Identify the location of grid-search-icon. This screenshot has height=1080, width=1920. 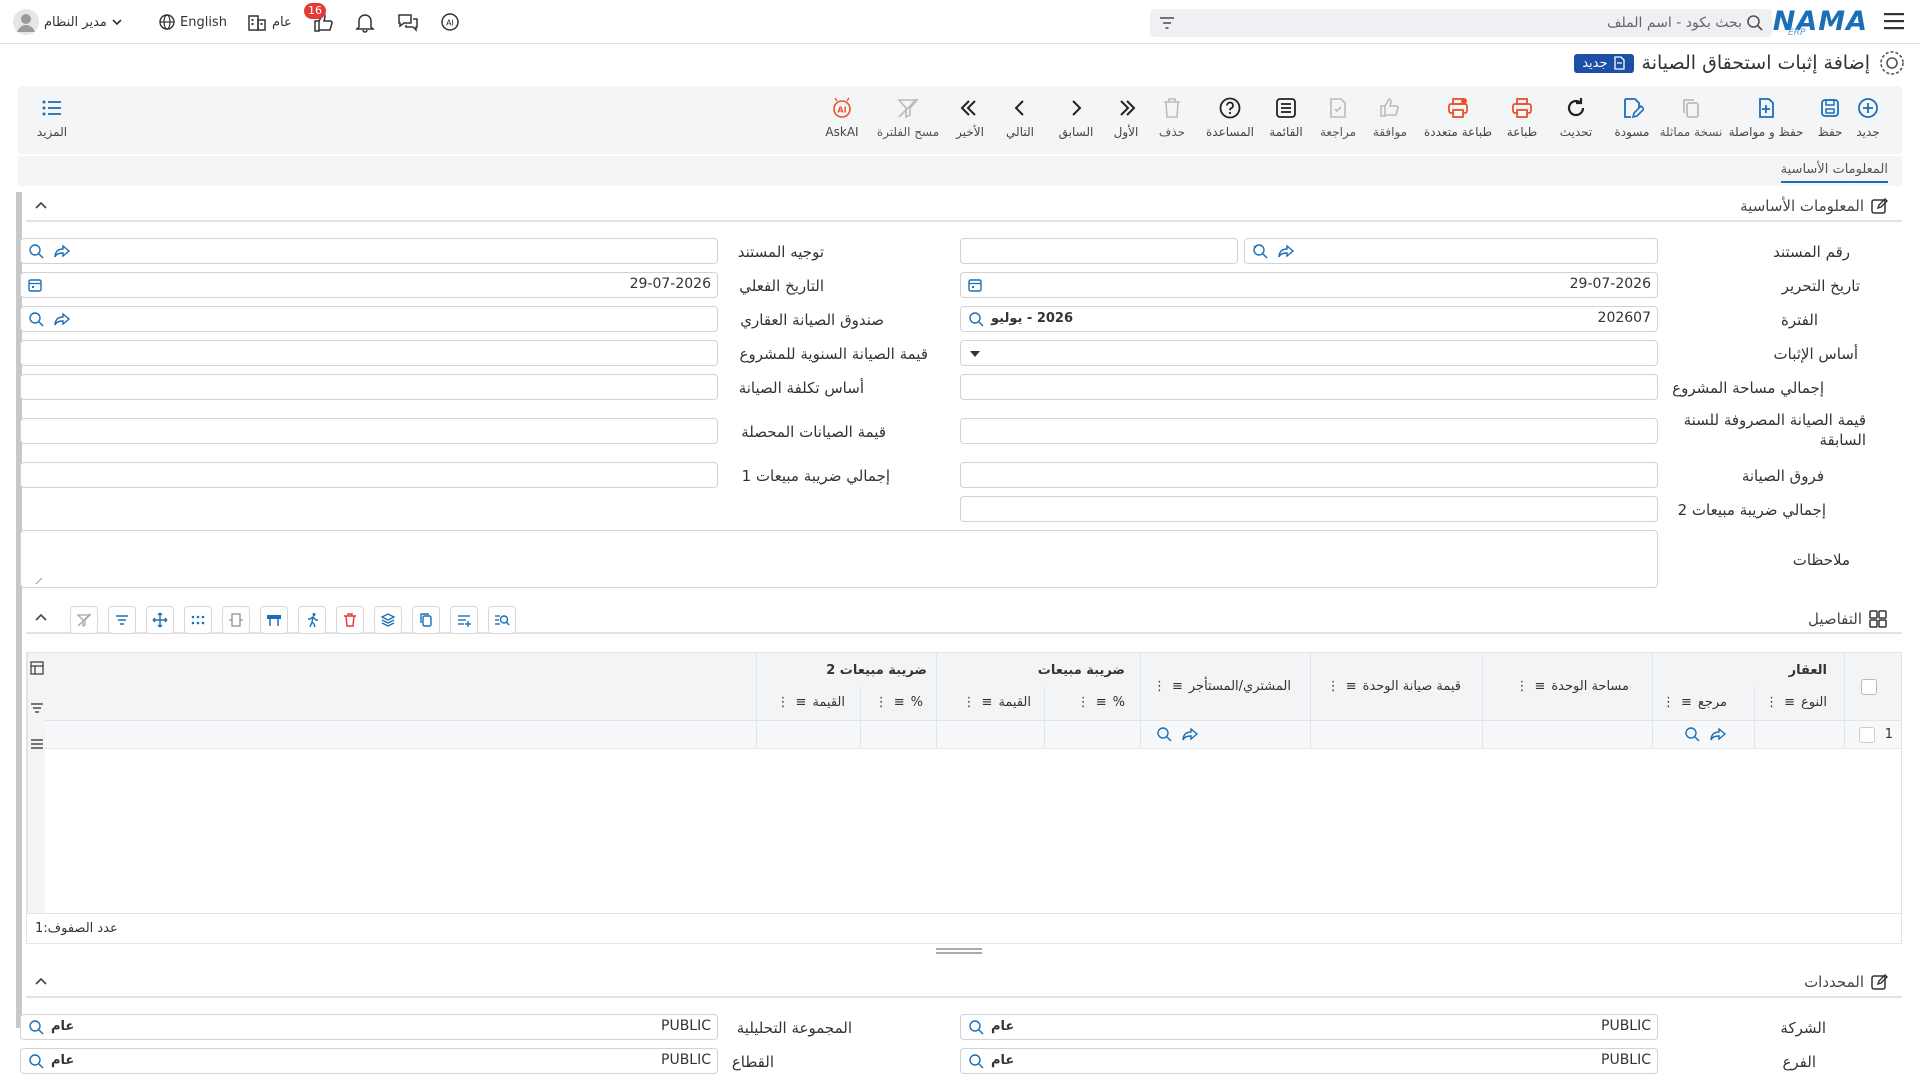
(502, 620).